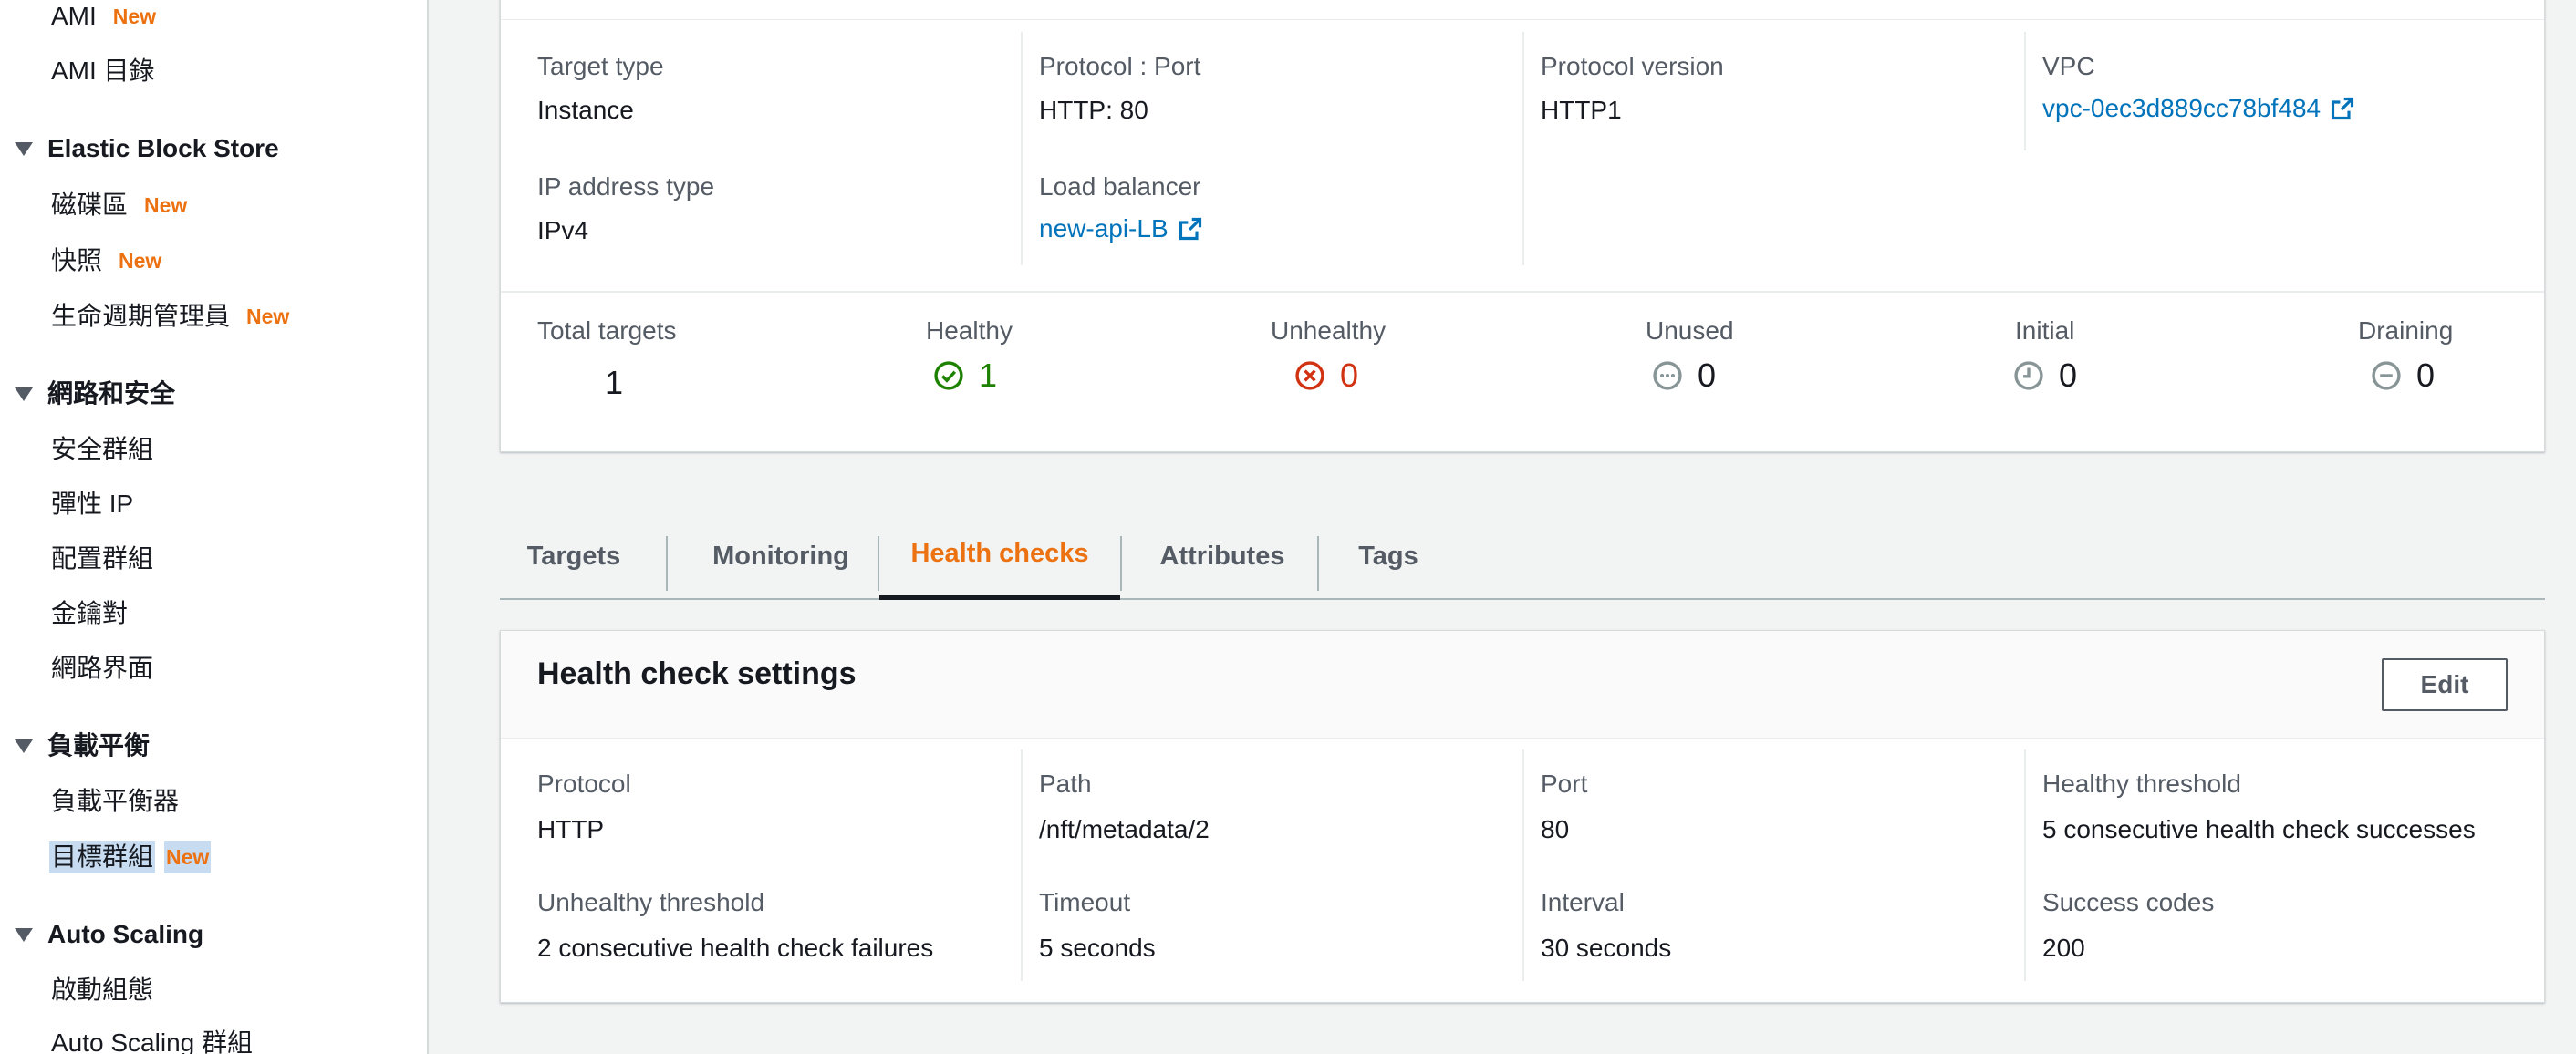 This screenshot has height=1054, width=2576. What do you see at coordinates (99, 745) in the screenshot?
I see `section-label: 負載平衡` at bounding box center [99, 745].